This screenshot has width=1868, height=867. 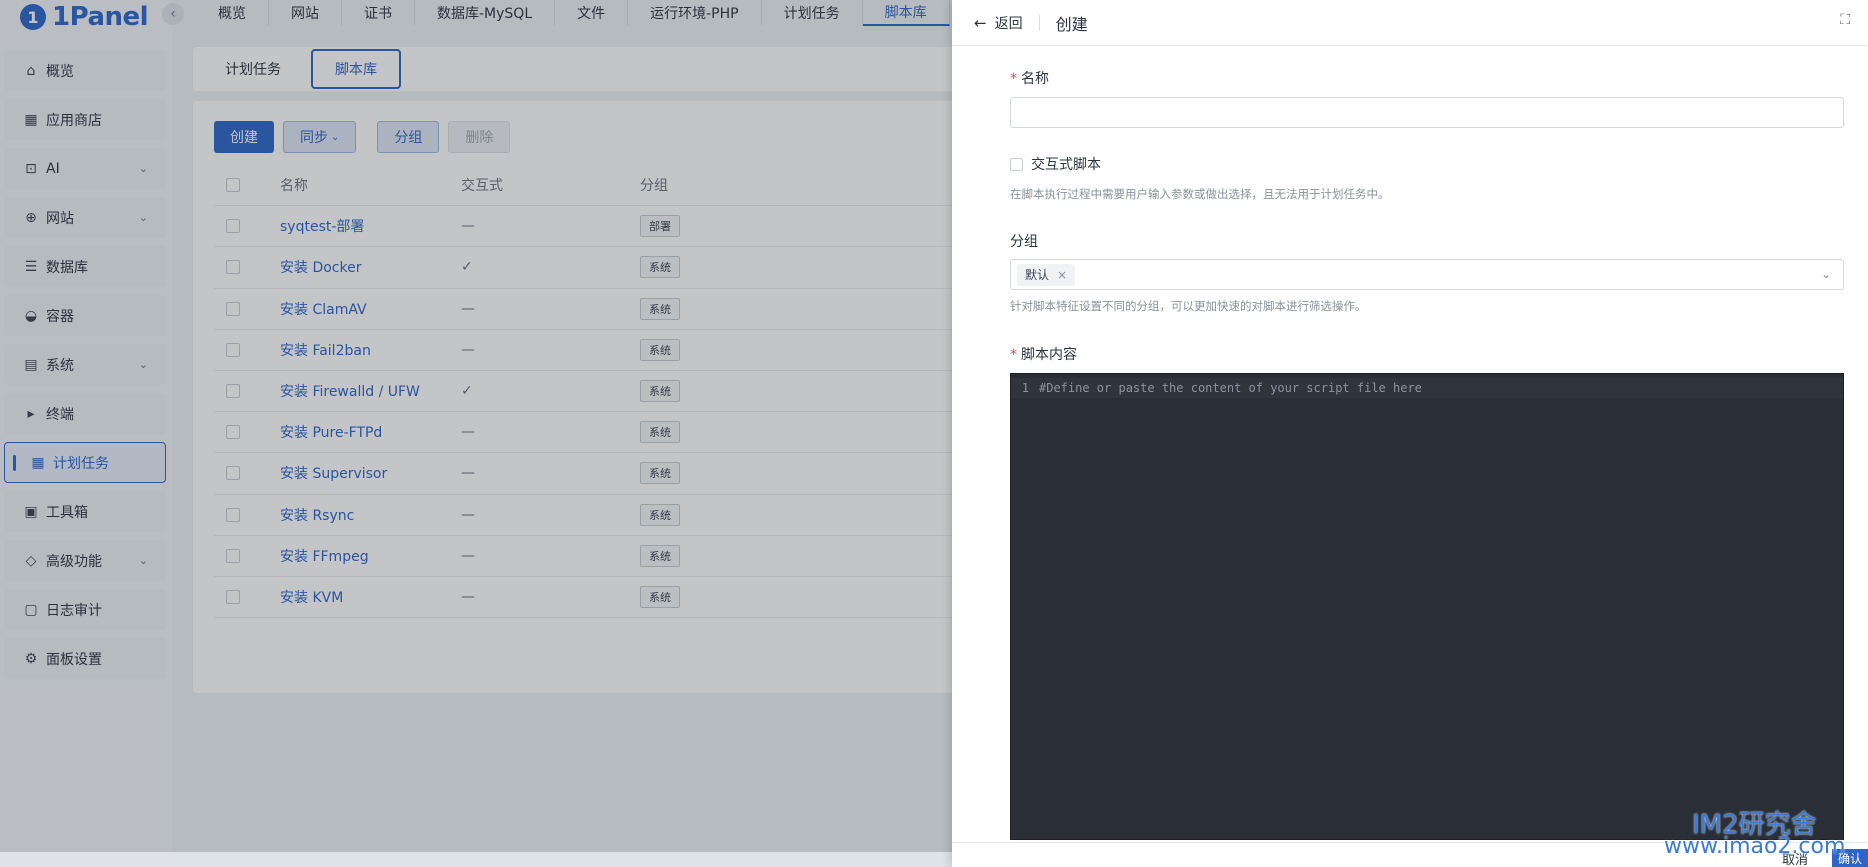 What do you see at coordinates (1024, 242) in the screenshot?
I see `group-label: 分组` at bounding box center [1024, 242].